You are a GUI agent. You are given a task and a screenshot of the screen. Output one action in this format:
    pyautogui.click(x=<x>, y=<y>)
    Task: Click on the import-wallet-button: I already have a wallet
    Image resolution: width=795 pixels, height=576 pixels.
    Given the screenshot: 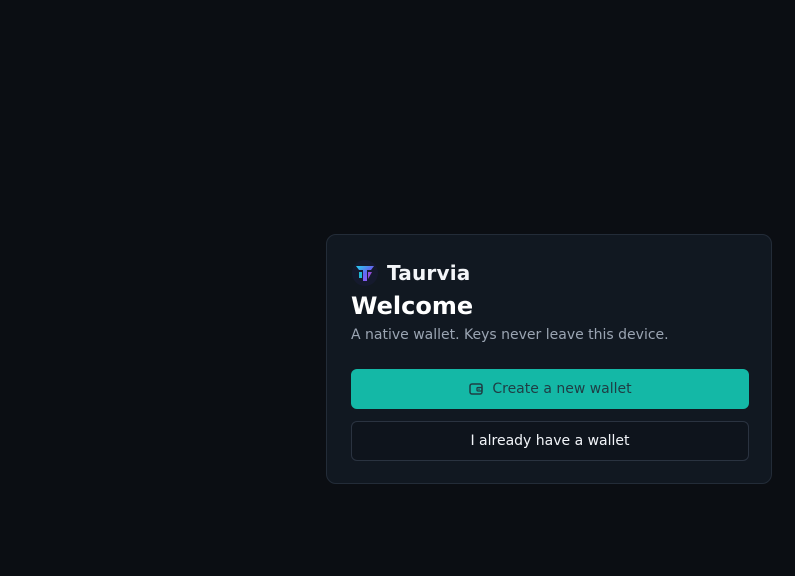 What is the action you would take?
    pyautogui.click(x=550, y=441)
    